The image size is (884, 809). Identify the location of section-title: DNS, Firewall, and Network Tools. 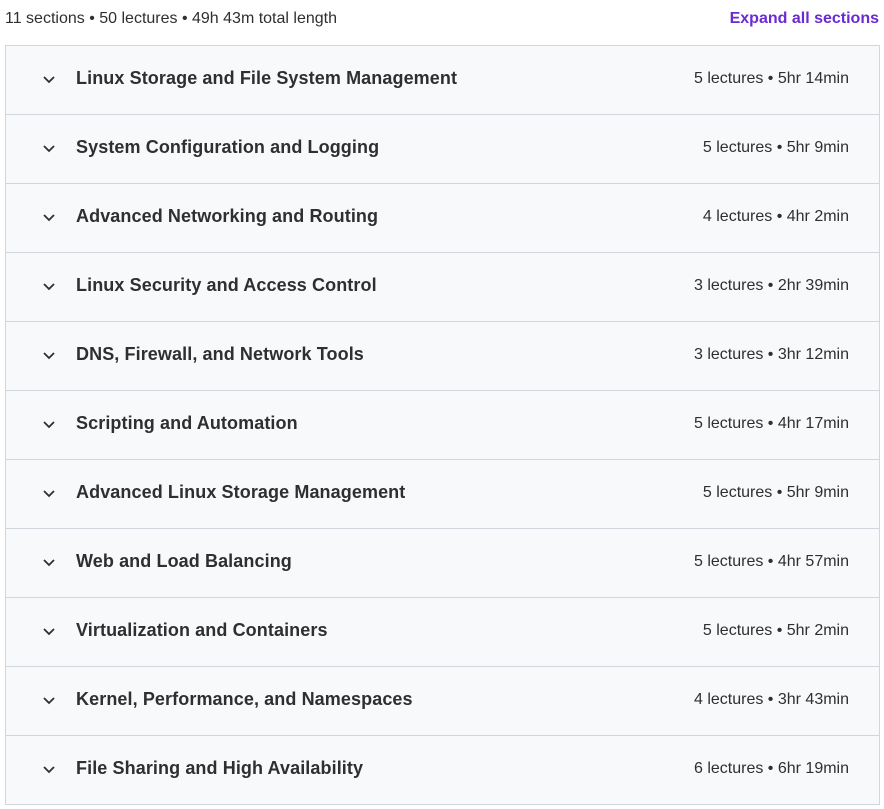
(220, 354).